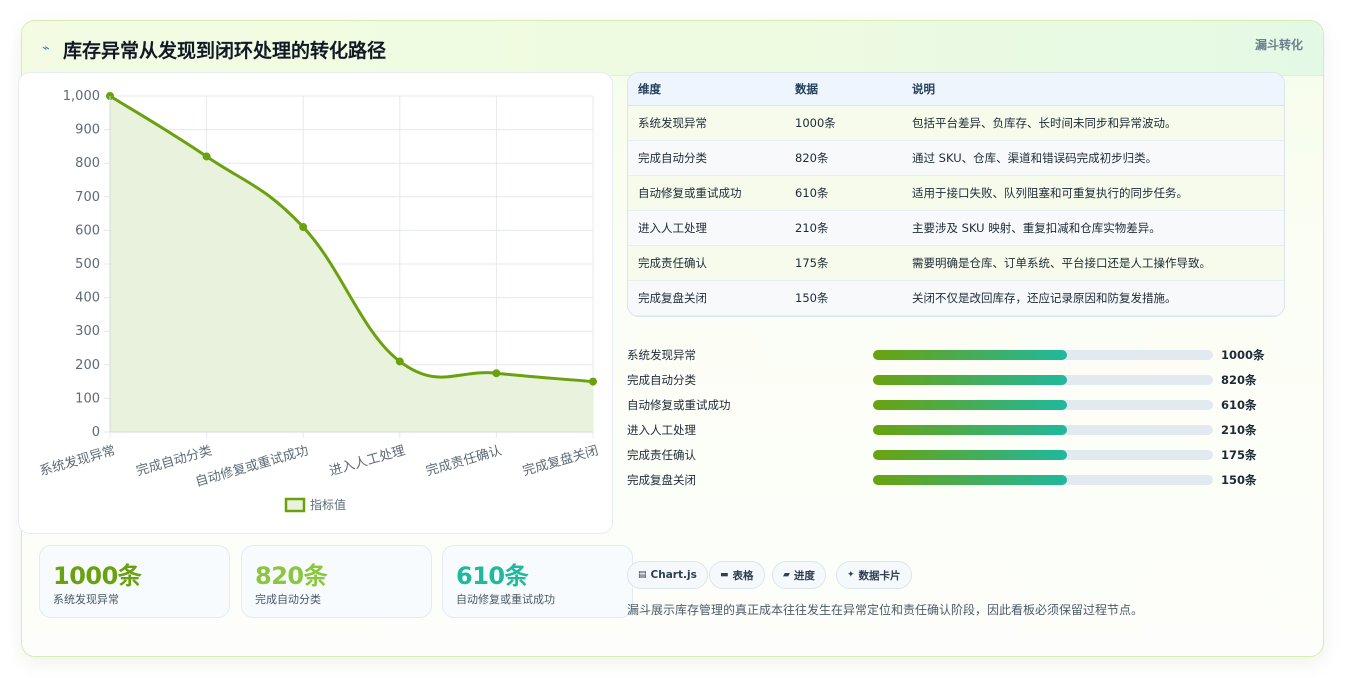  Describe the element at coordinates (367, 461) in the screenshot. I see `x-tick-label: 进入人工处理` at that location.